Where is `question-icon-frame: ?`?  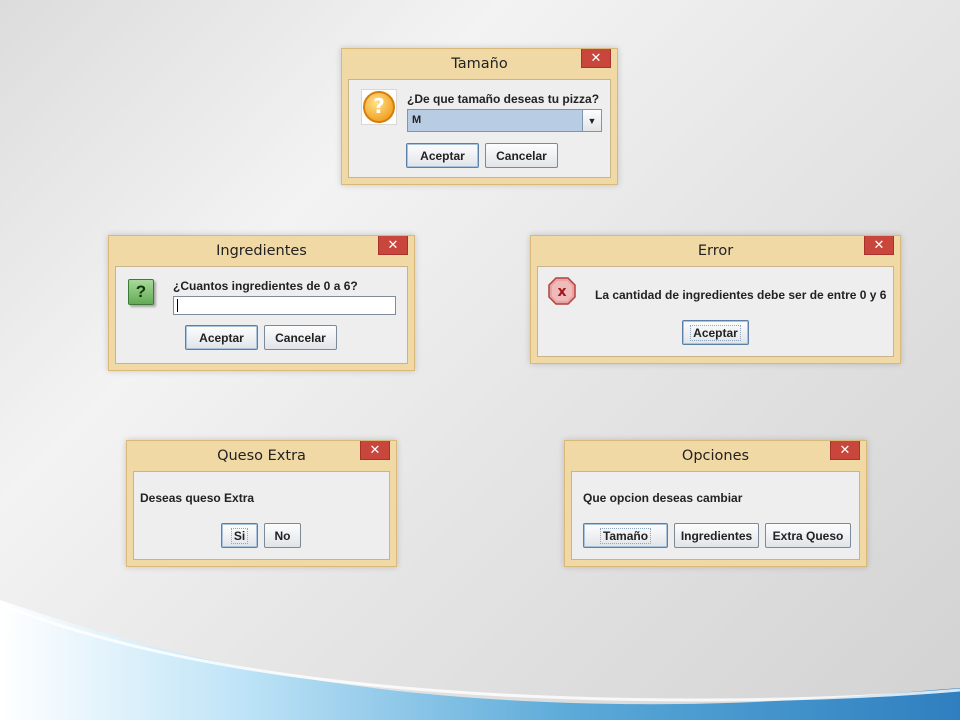
question-icon-frame: ? is located at coordinates (379, 107).